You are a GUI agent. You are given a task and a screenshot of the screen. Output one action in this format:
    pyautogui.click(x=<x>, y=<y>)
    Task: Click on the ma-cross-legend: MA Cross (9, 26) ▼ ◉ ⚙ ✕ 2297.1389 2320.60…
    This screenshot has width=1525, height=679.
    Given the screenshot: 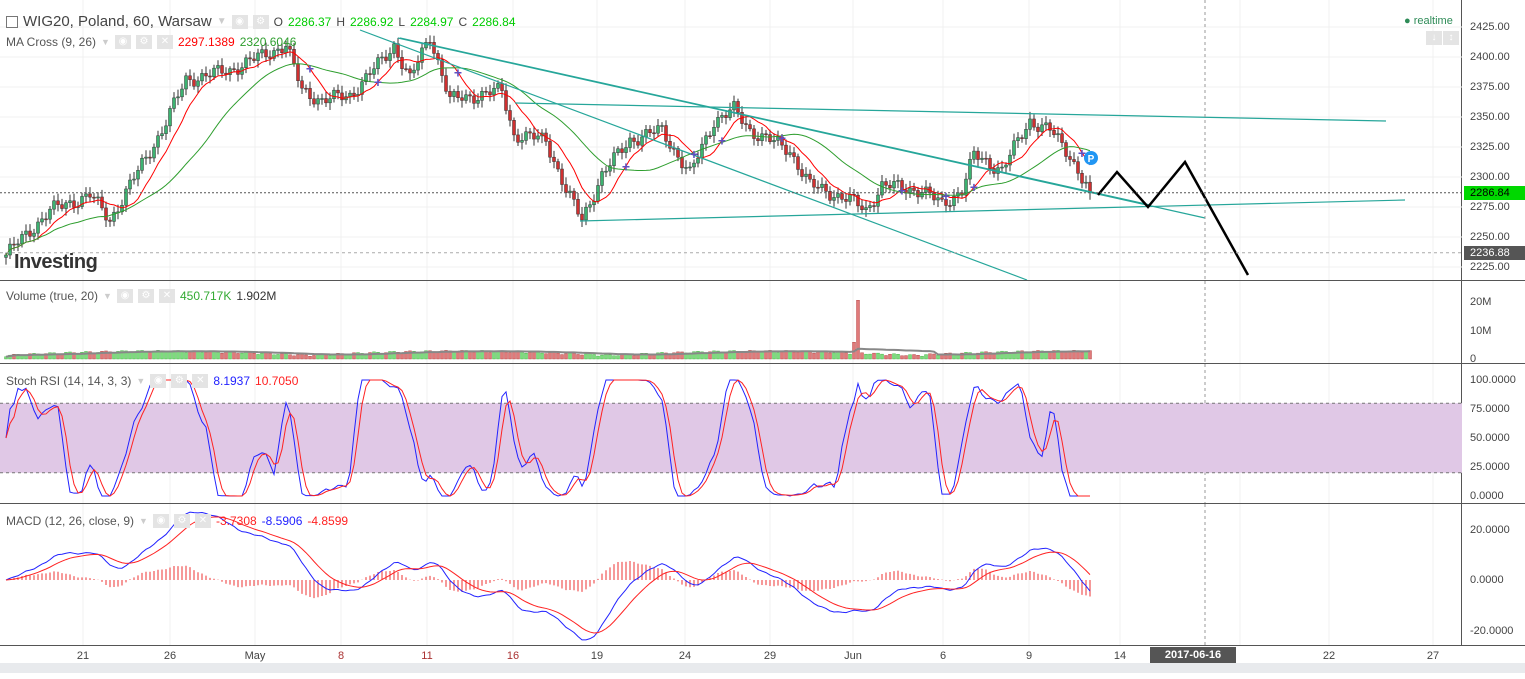 What is the action you would take?
    pyautogui.click(x=151, y=42)
    